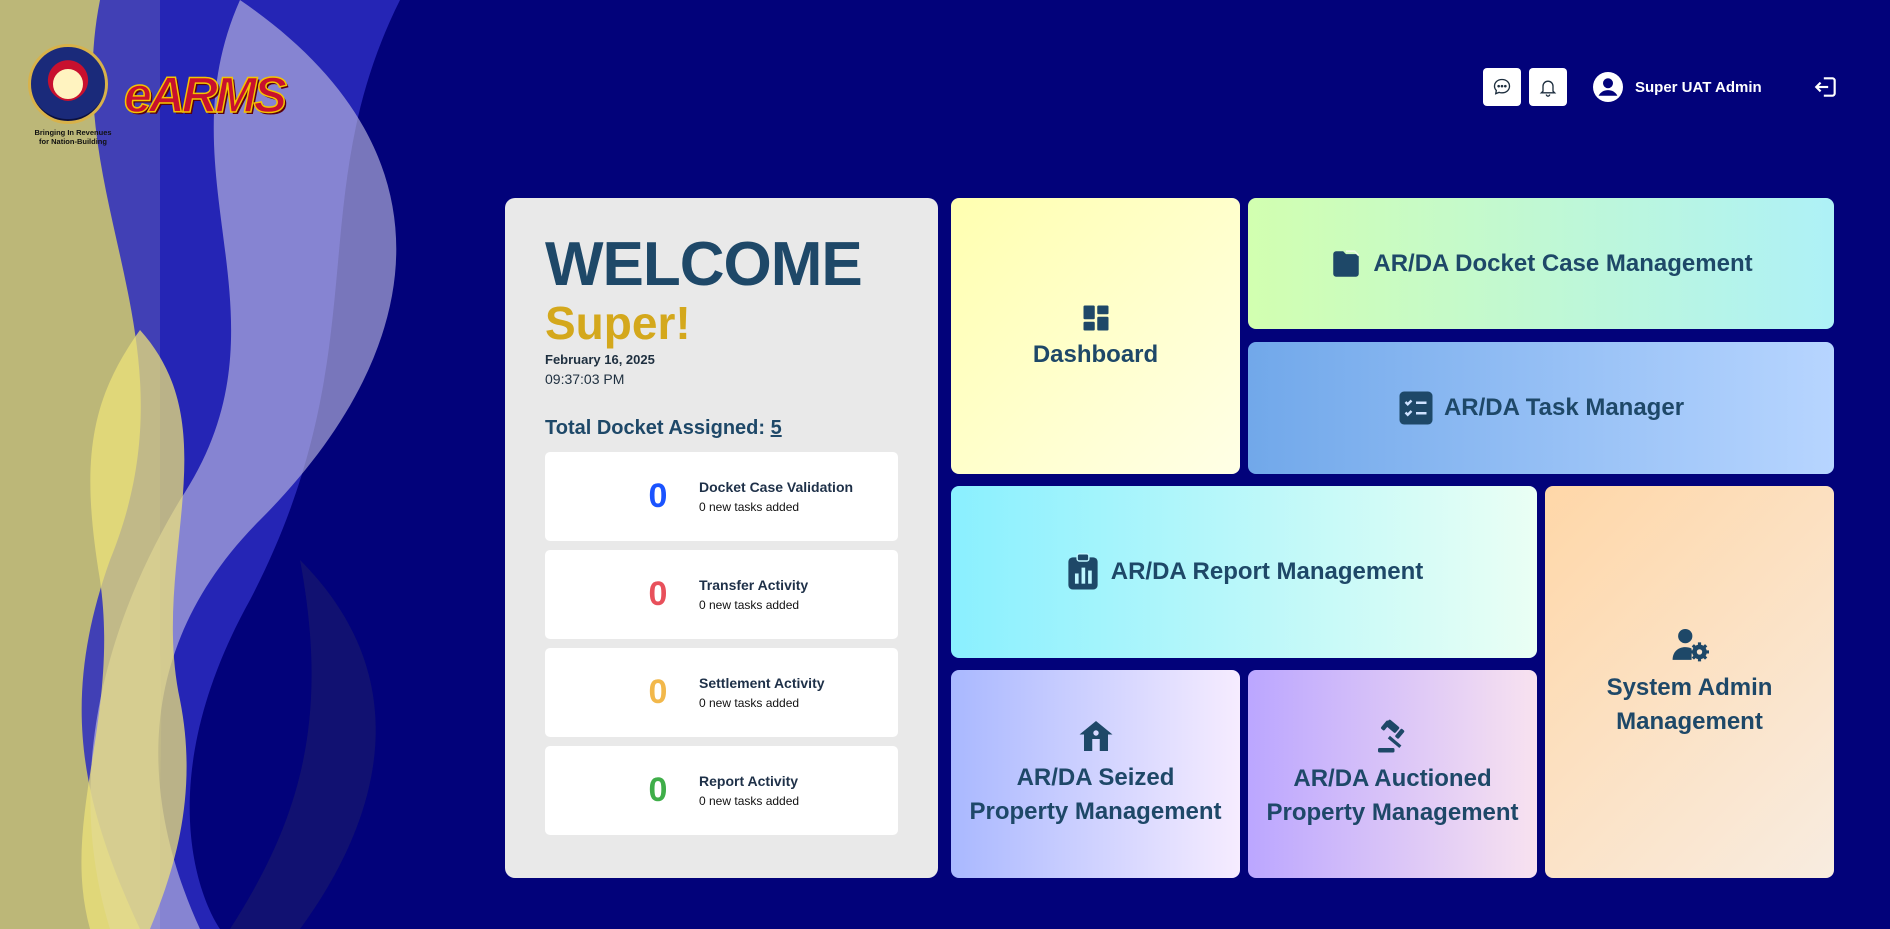 The width and height of the screenshot is (1890, 929). What do you see at coordinates (1095, 794) in the screenshot?
I see `seized-property-label: AR/DA Seized Property Management` at bounding box center [1095, 794].